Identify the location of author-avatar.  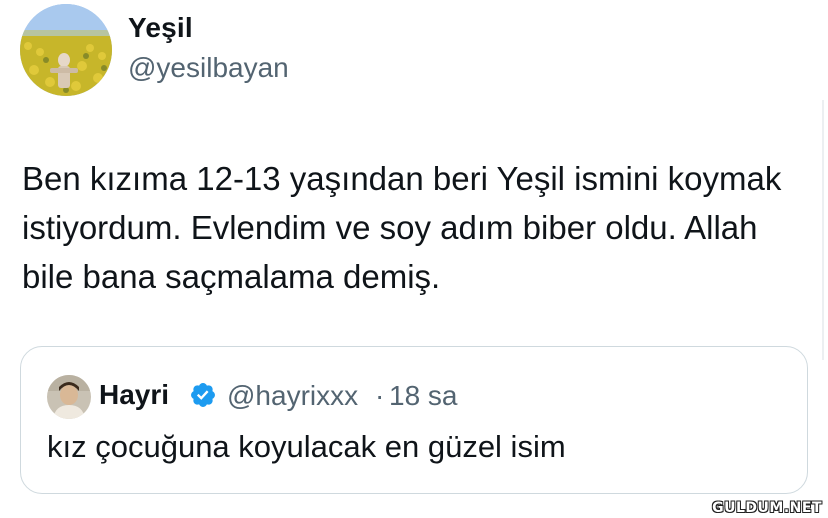
(66, 50).